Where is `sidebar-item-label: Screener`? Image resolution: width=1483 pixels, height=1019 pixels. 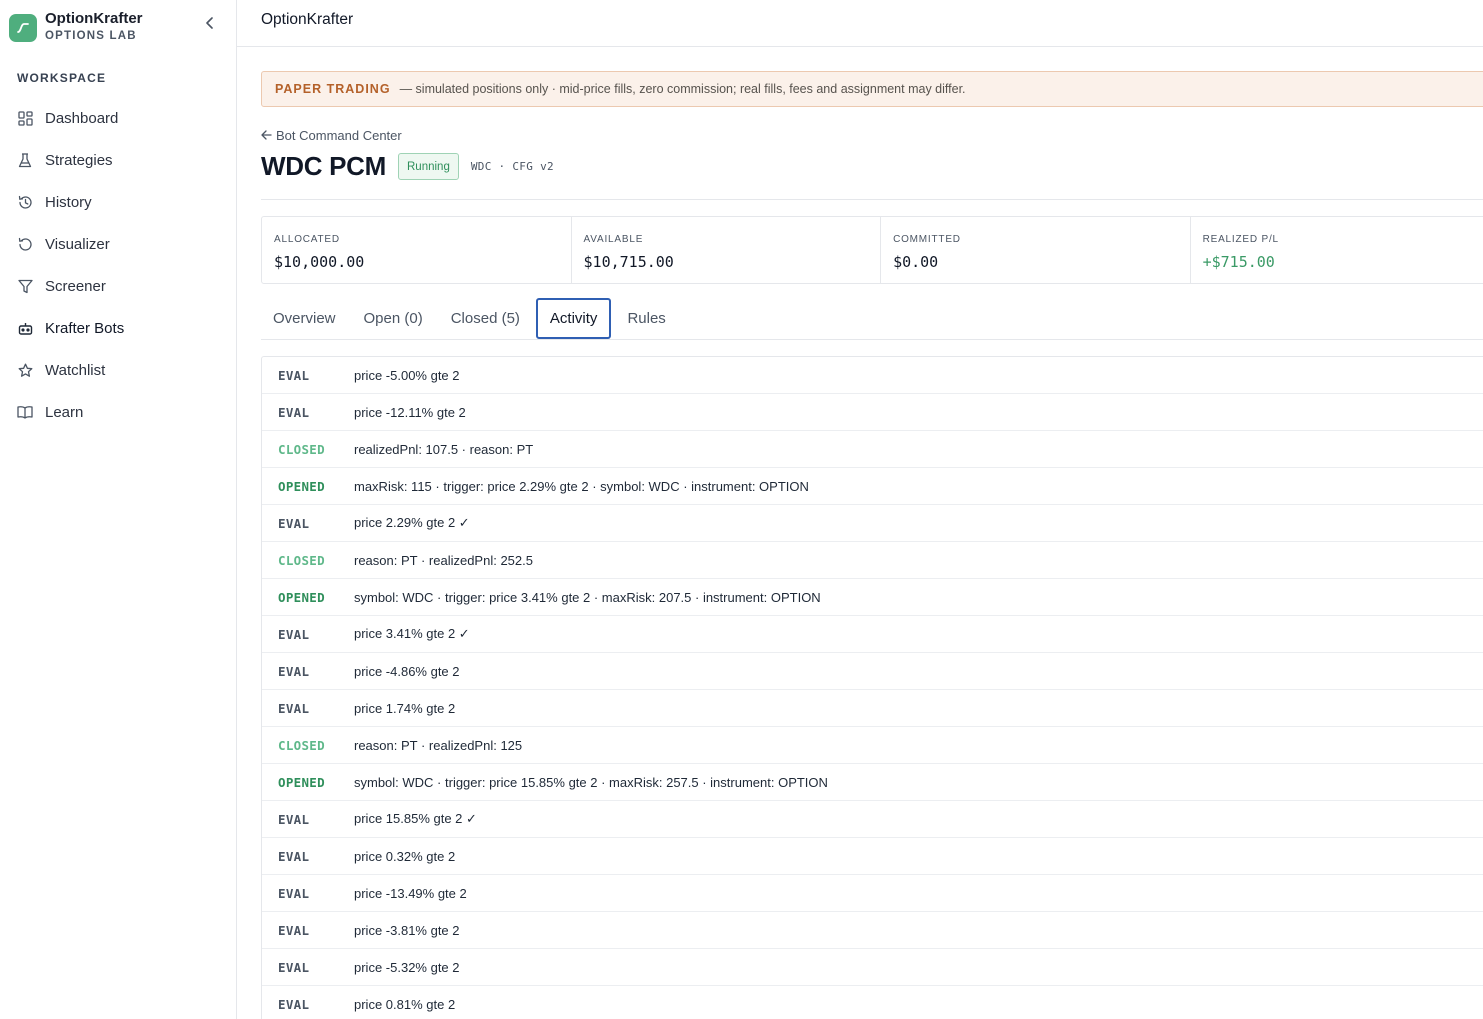
sidebar-item-label: Screener is located at coordinates (75, 286).